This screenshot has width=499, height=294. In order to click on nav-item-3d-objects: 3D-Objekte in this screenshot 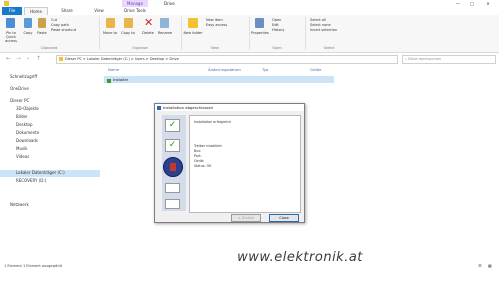, I will do `click(27, 109)`.